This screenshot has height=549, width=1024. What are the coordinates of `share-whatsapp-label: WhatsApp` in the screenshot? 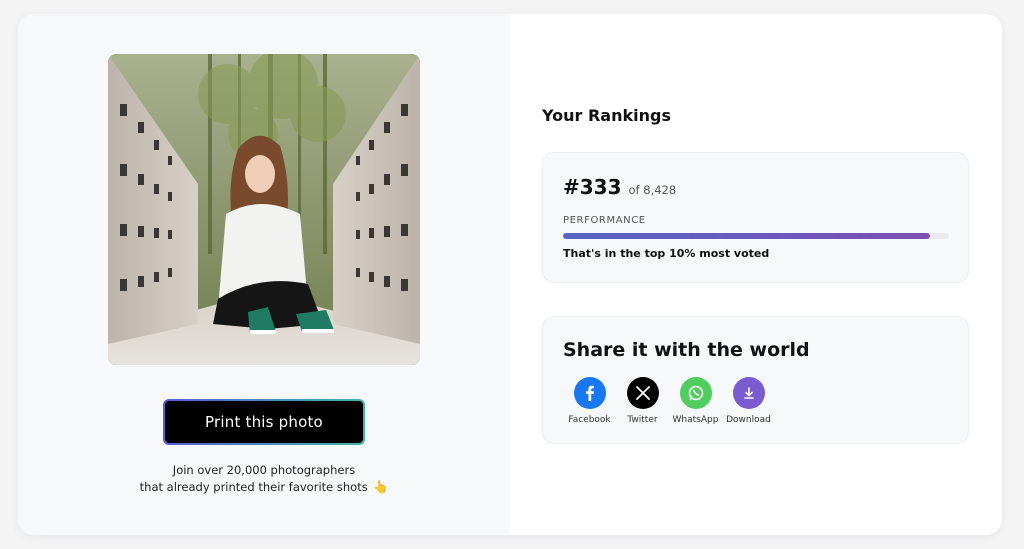 It's located at (695, 420).